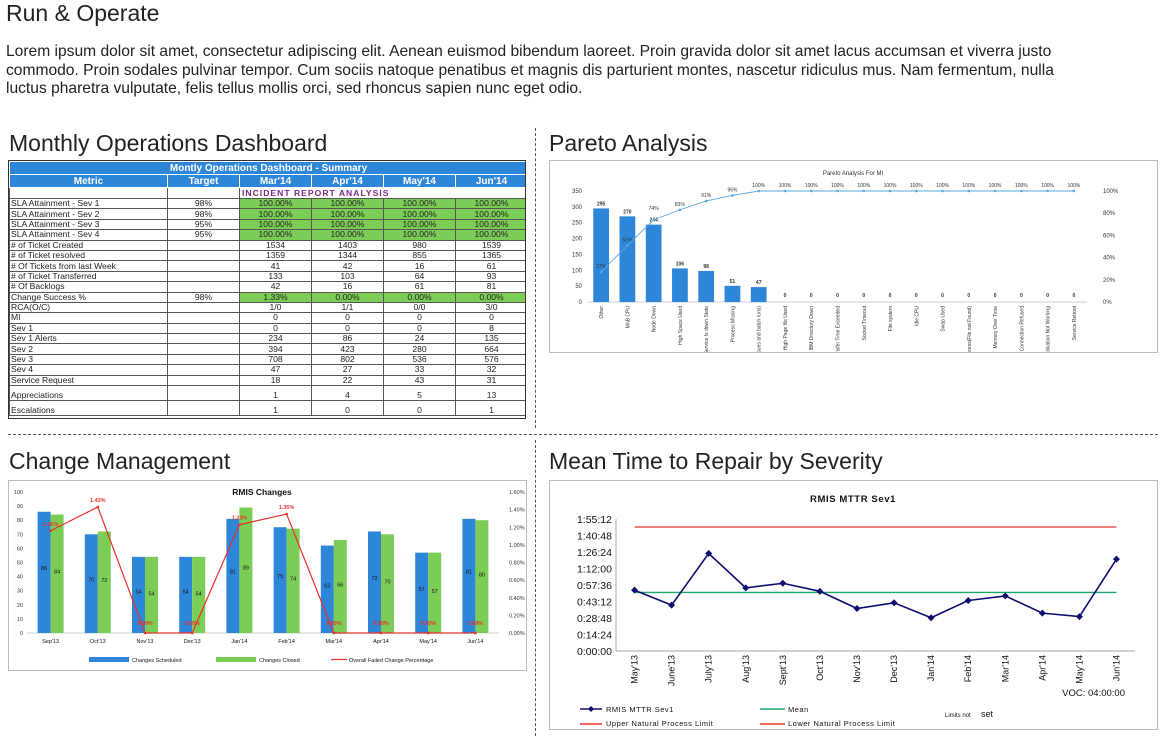  What do you see at coordinates (275, 349) in the screenshot?
I see `table-cell: 394` at bounding box center [275, 349].